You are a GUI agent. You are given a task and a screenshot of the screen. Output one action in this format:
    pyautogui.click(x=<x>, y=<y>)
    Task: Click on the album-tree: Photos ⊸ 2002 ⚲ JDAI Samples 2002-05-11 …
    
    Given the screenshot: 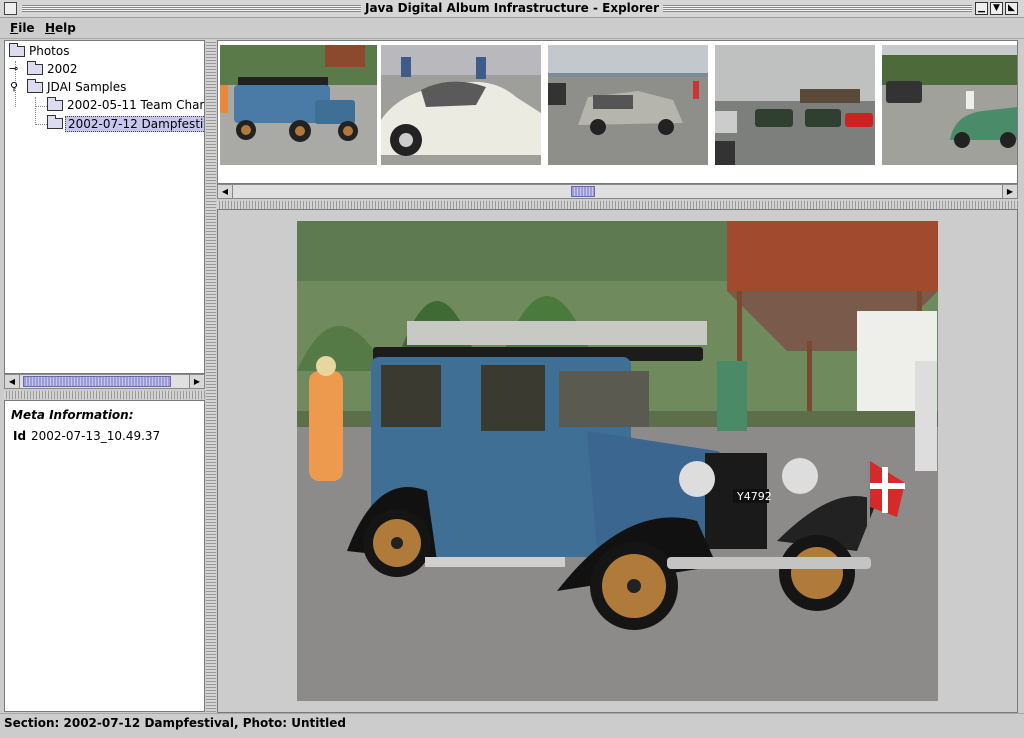 What is the action you would take?
    pyautogui.click(x=104, y=207)
    